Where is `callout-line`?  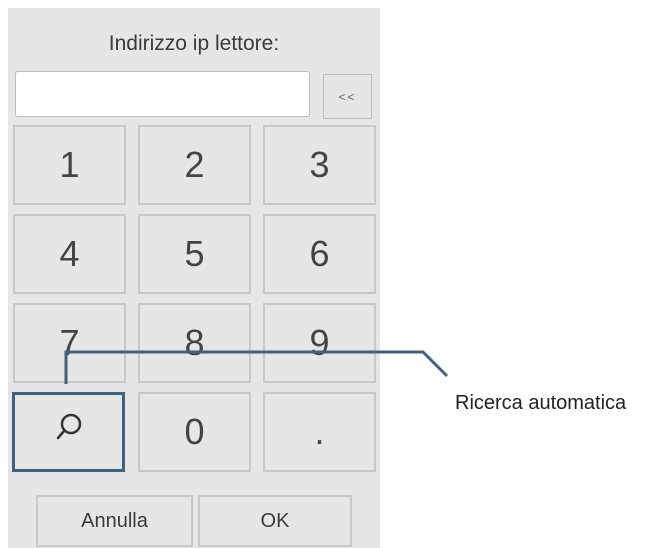
callout-line is located at coordinates (256, 367).